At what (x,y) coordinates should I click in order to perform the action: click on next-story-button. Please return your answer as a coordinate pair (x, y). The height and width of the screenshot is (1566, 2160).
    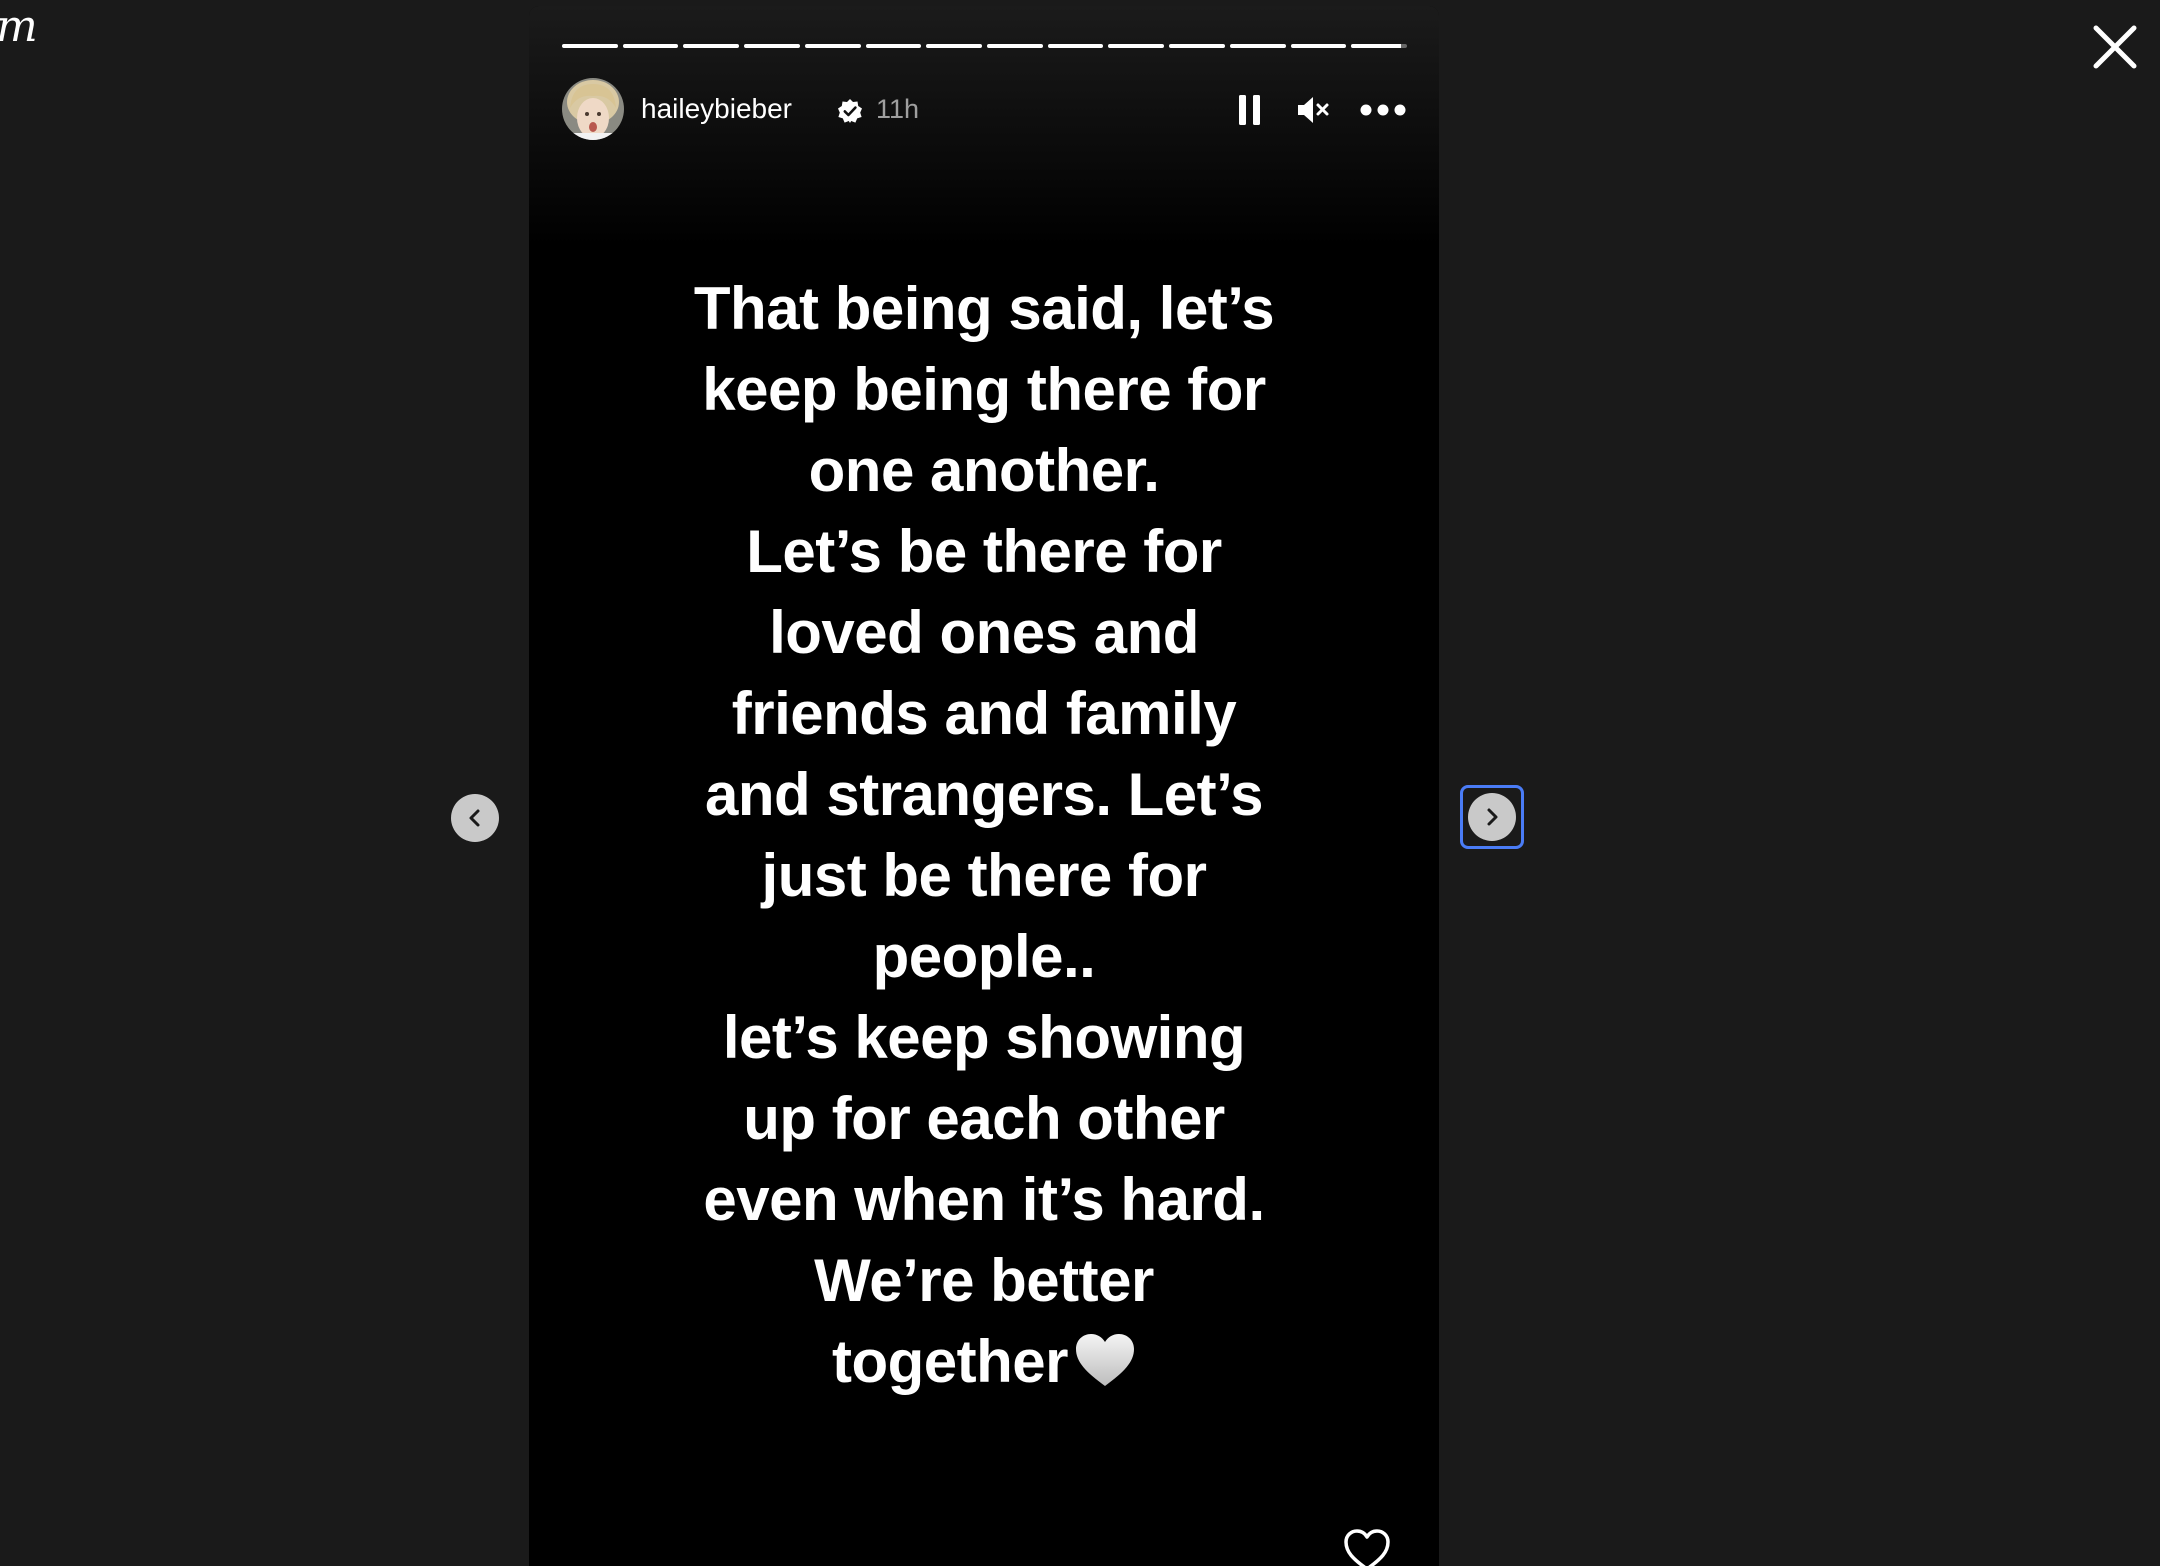
    Looking at the image, I should click on (1492, 817).